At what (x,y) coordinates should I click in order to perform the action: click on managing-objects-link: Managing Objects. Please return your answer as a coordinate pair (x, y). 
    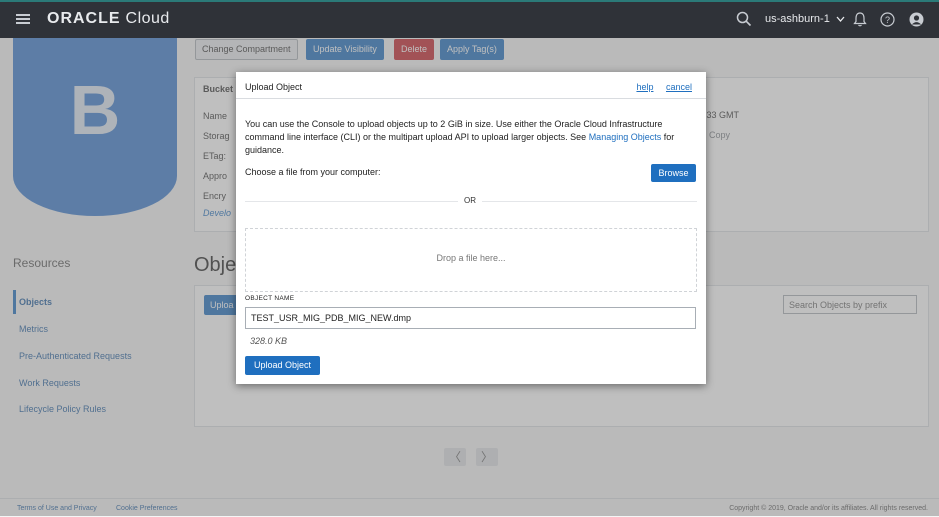
    Looking at the image, I should click on (625, 137).